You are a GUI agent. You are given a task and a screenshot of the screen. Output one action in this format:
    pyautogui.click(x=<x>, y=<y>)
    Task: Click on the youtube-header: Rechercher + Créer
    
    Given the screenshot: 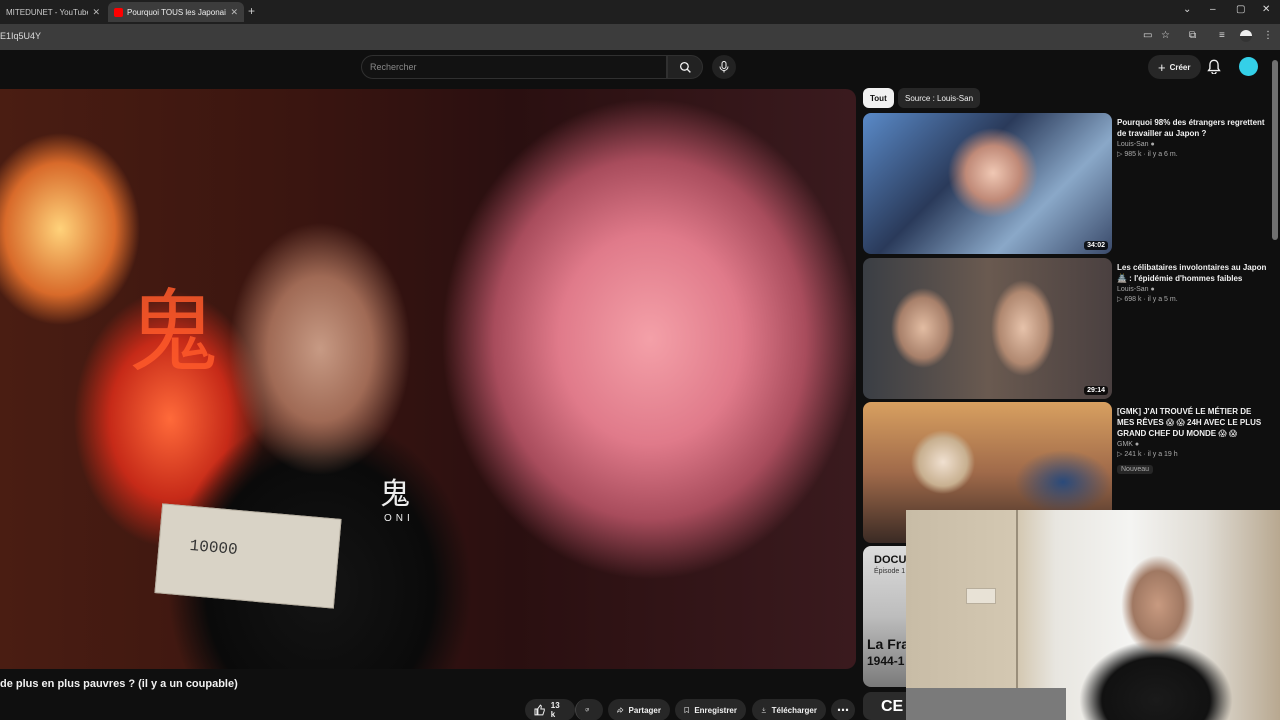 What is the action you would take?
    pyautogui.click(x=640, y=67)
    